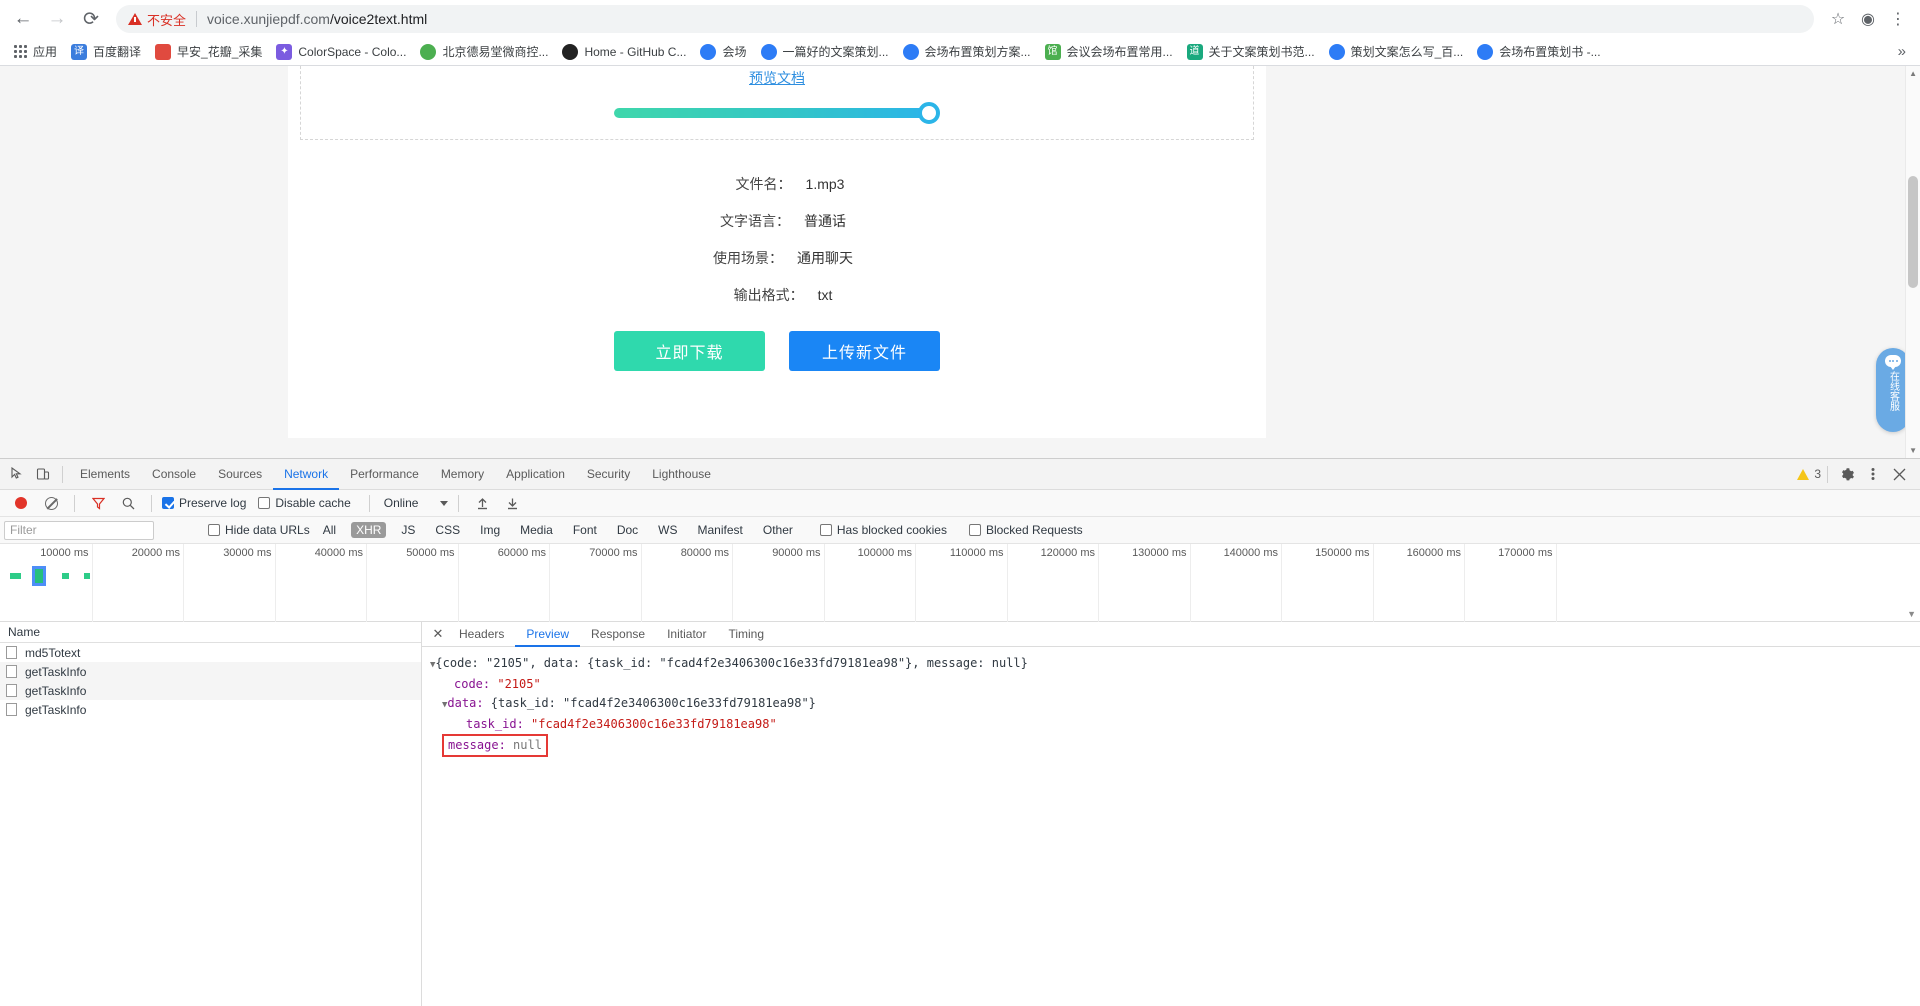  Describe the element at coordinates (495, 745) in the screenshot. I see `message-highlight-box: message: null` at that location.